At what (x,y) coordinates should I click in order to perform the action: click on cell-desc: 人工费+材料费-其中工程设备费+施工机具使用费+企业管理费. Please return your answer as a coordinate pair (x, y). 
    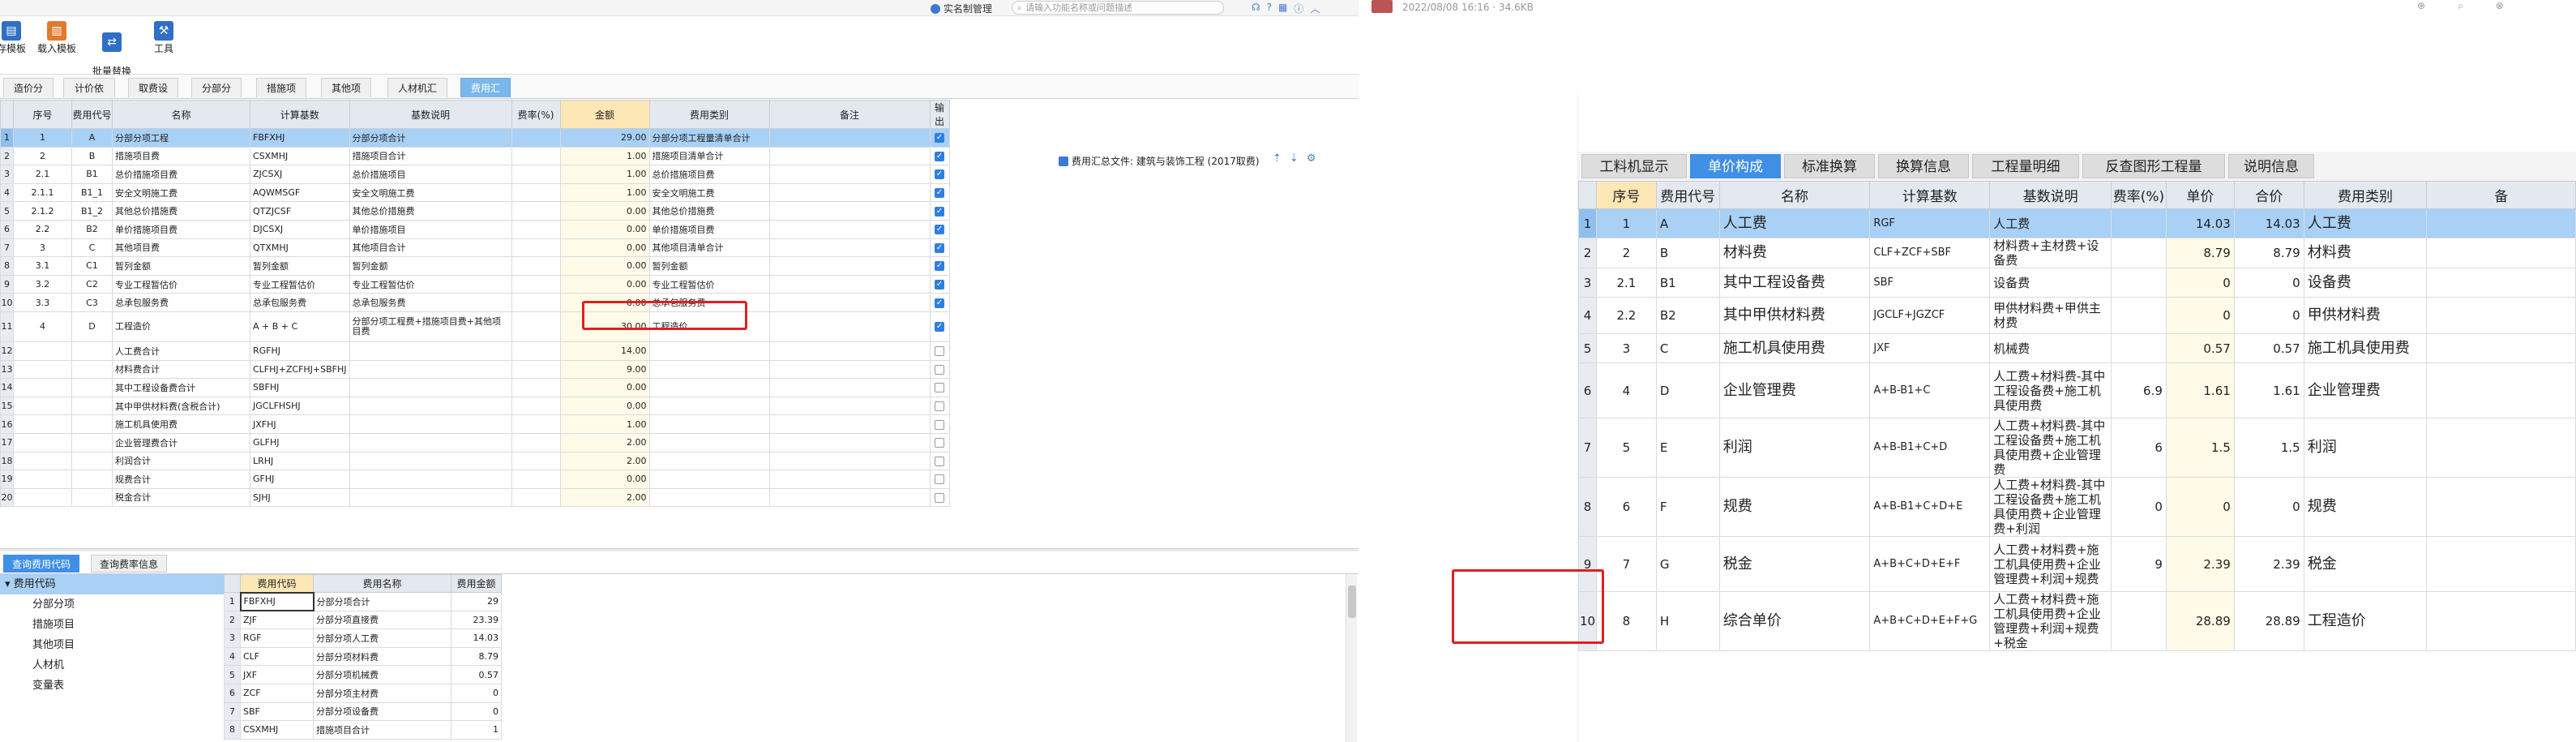
    Looking at the image, I should click on (2050, 448).